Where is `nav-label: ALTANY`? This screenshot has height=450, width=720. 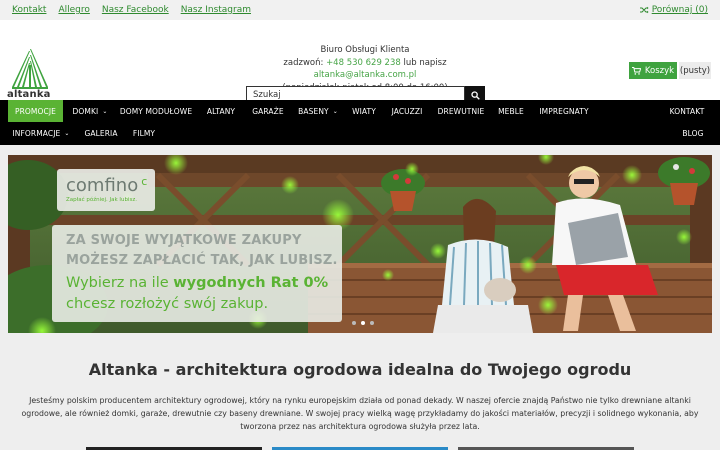 nav-label: ALTANY is located at coordinates (221, 111).